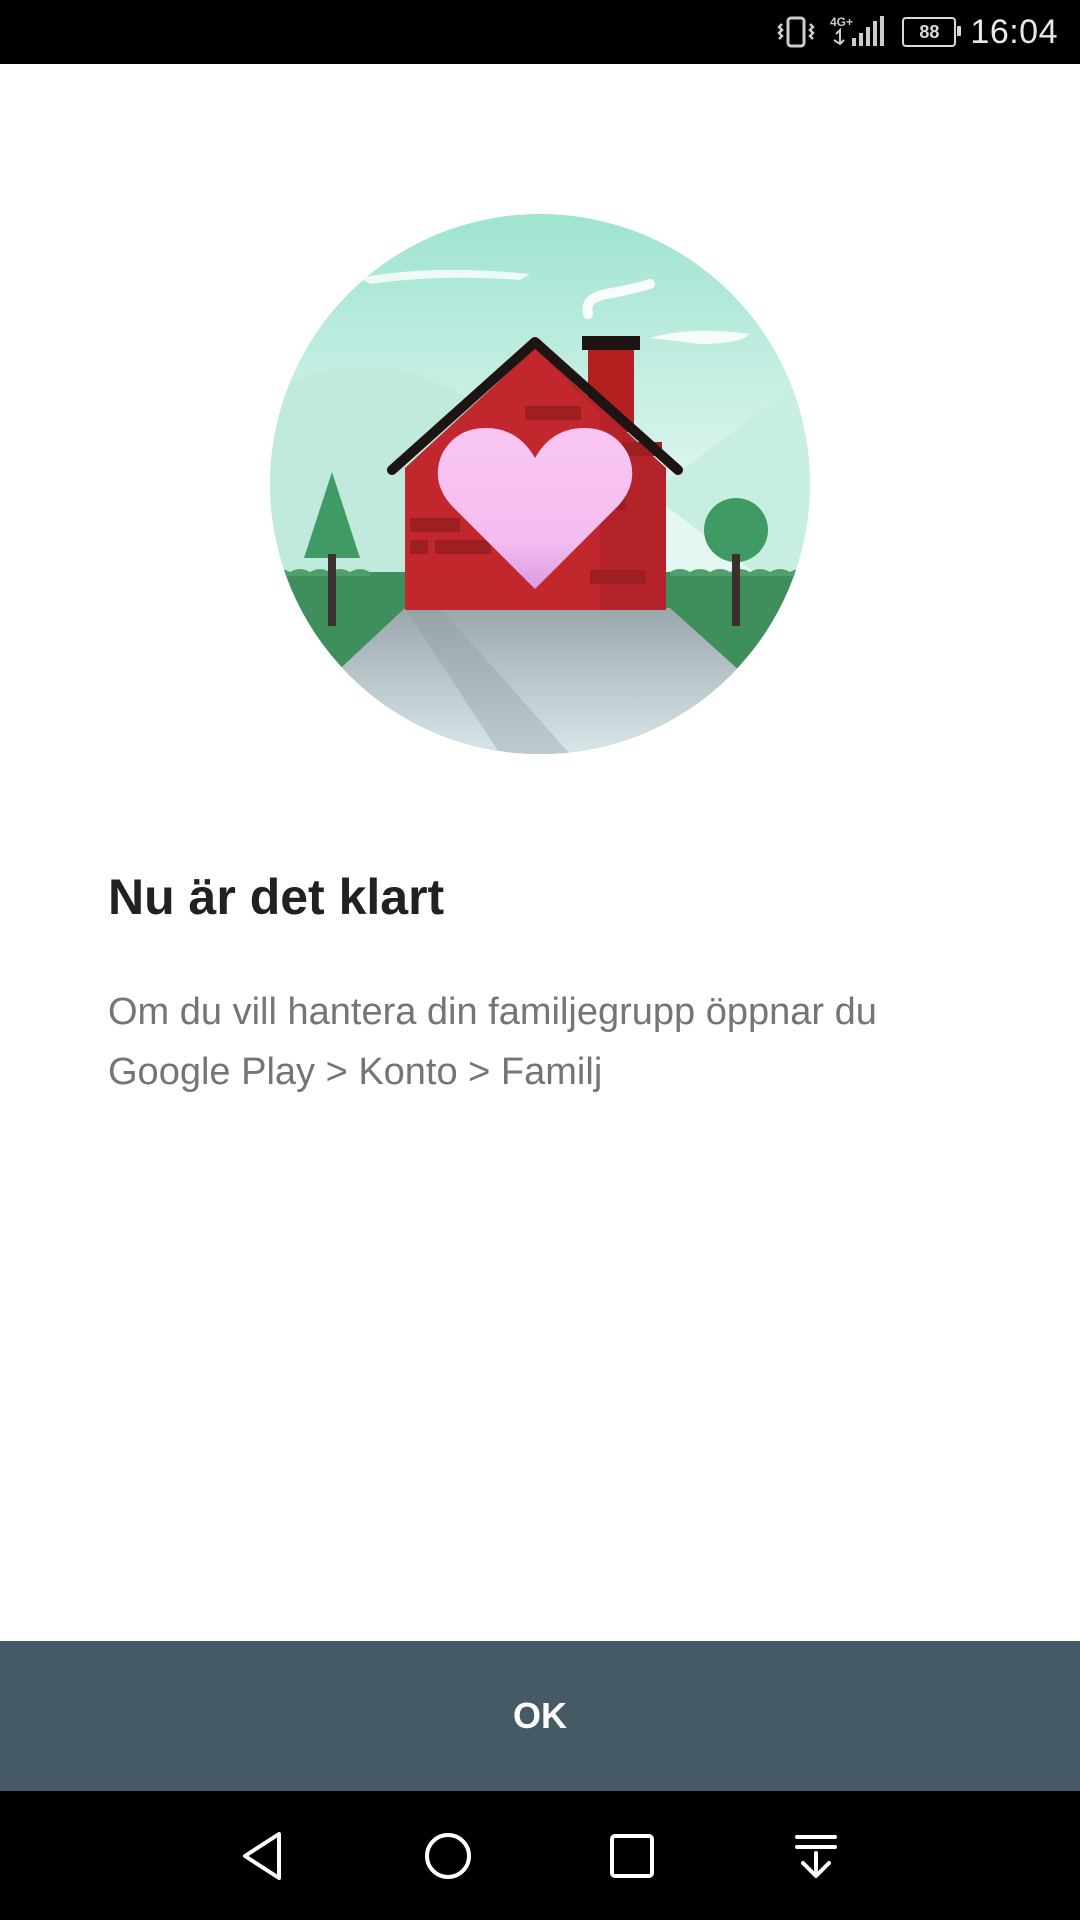  Describe the element at coordinates (816, 1855) in the screenshot. I see `notification-pull-icon` at that location.